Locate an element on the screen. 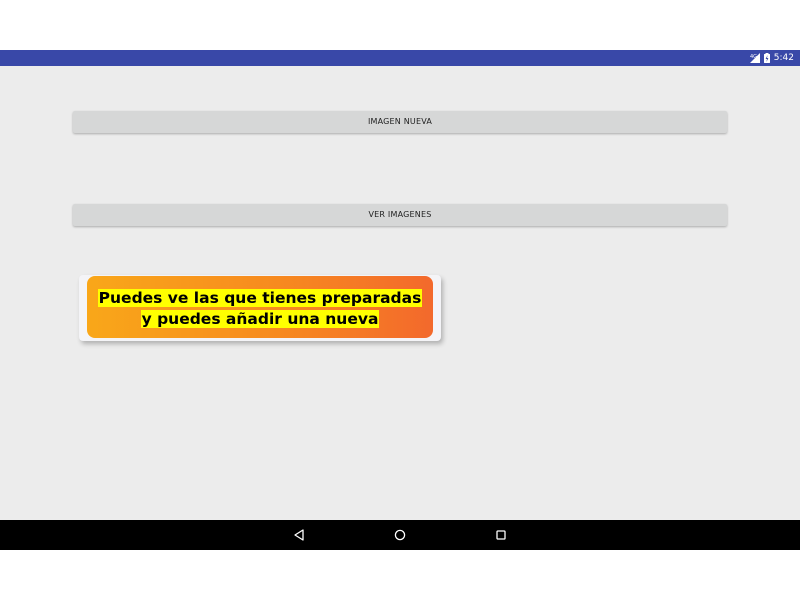  info-line-2: y puedes añadir una nueva is located at coordinates (260, 319).